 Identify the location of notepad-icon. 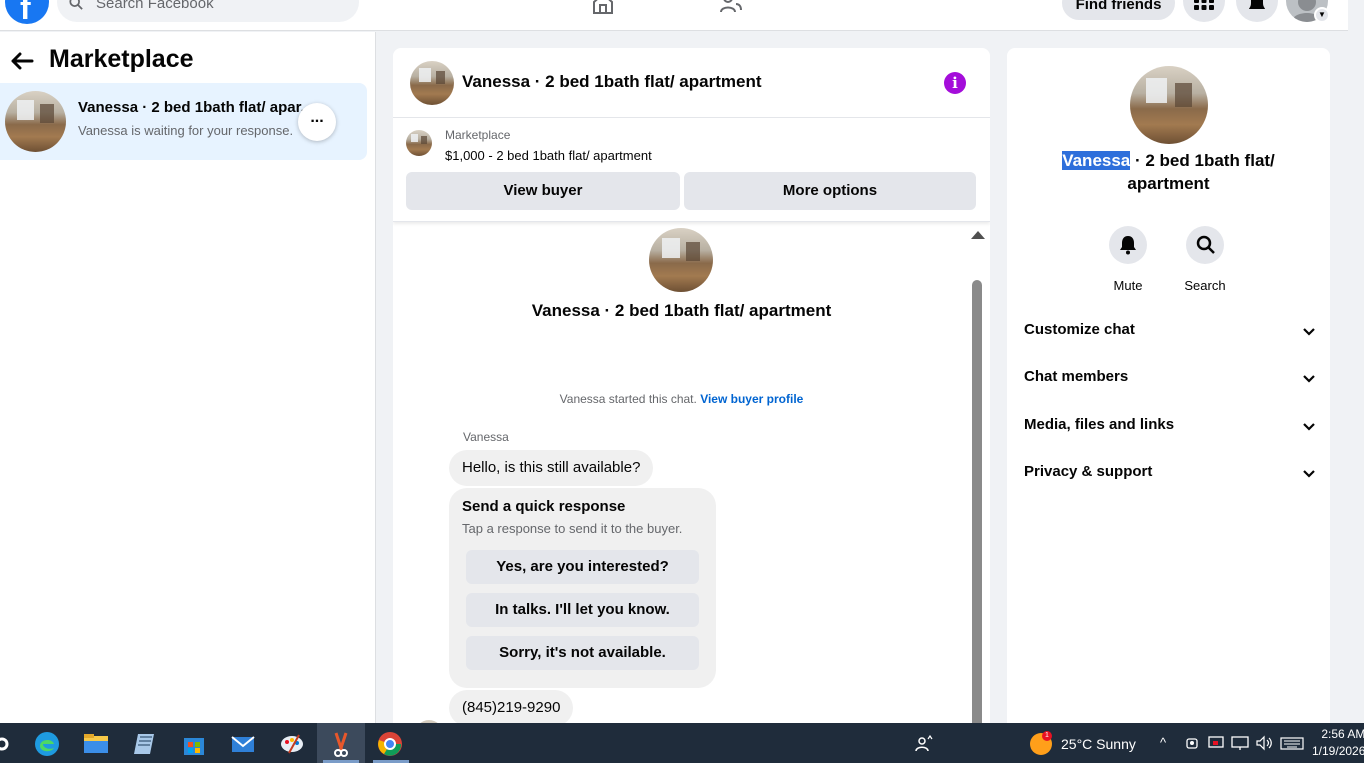
(145, 744).